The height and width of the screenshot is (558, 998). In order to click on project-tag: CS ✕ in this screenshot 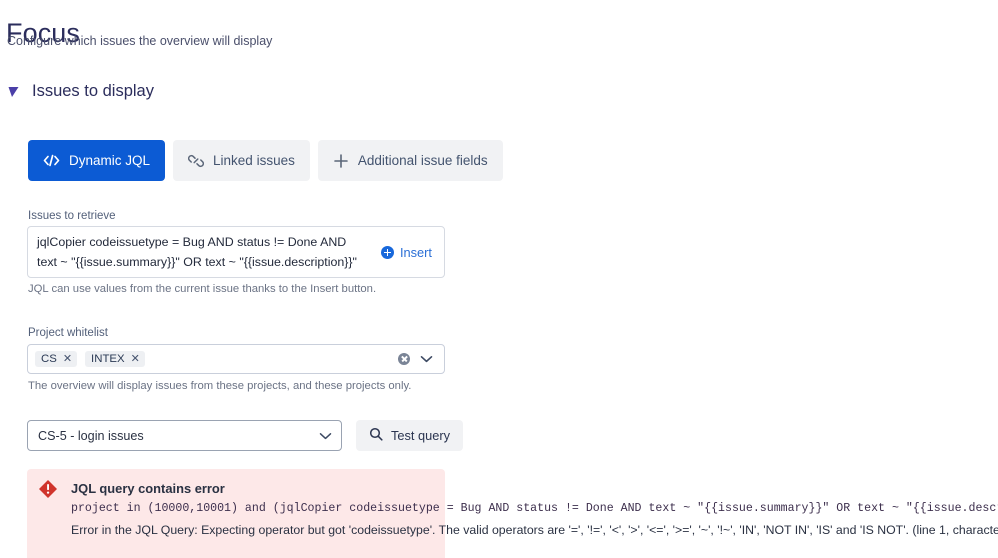, I will do `click(56, 359)`.